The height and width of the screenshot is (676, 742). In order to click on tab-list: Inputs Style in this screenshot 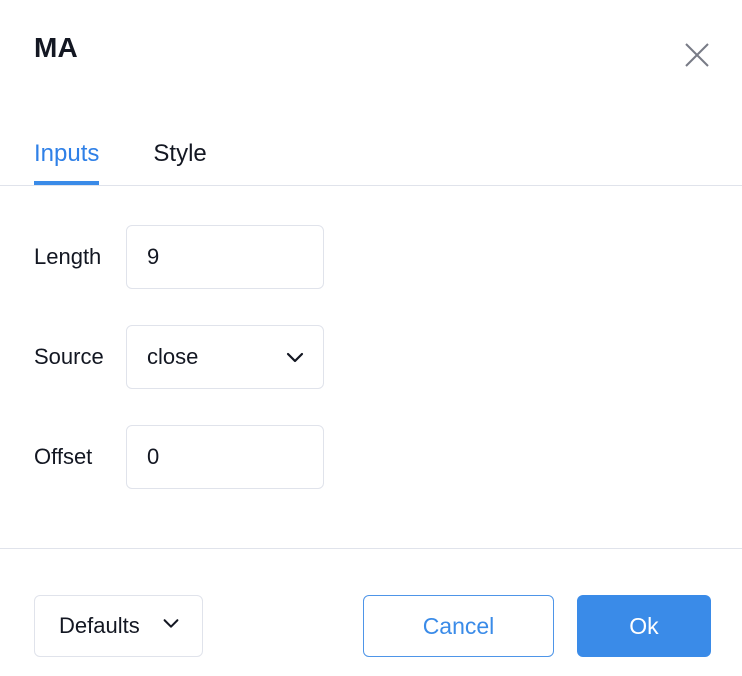, I will do `click(120, 164)`.